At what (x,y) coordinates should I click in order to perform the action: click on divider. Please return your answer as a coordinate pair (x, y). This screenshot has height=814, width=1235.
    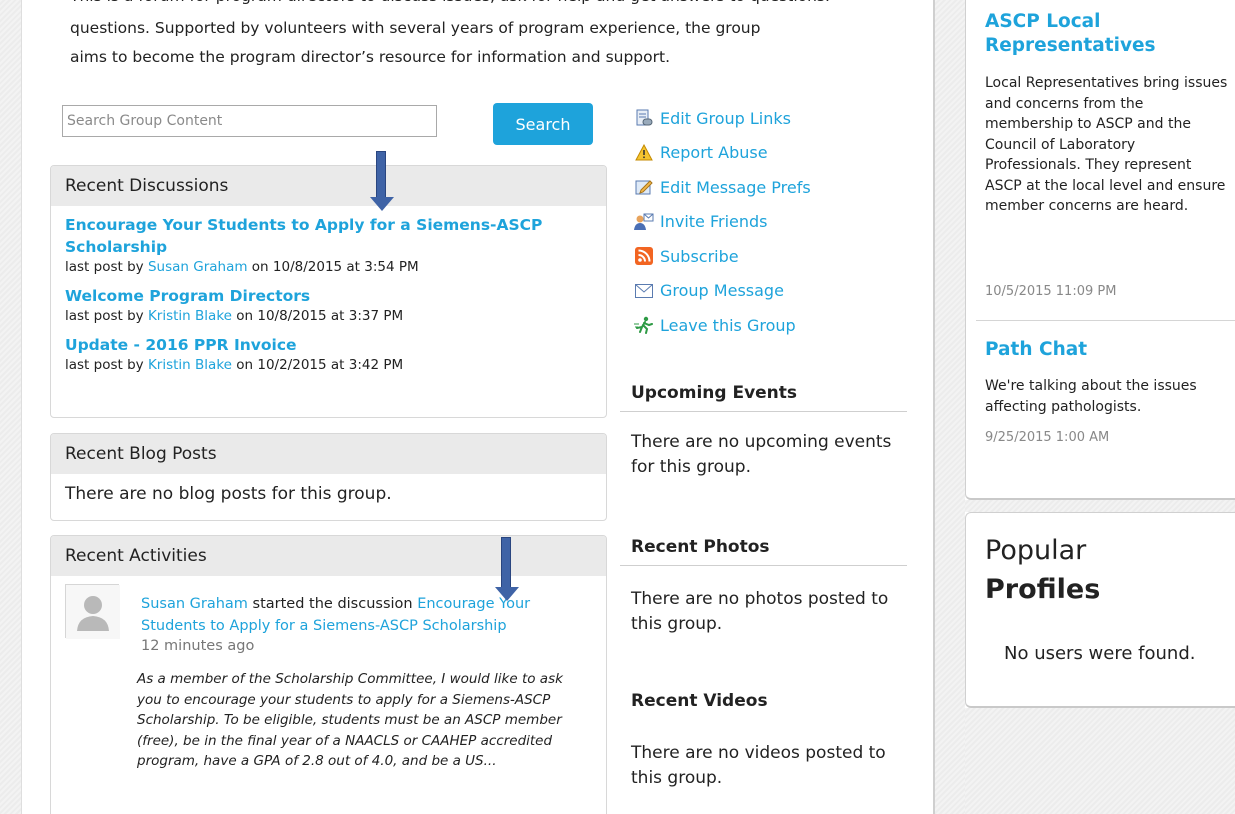
    Looking at the image, I should click on (1105, 320).